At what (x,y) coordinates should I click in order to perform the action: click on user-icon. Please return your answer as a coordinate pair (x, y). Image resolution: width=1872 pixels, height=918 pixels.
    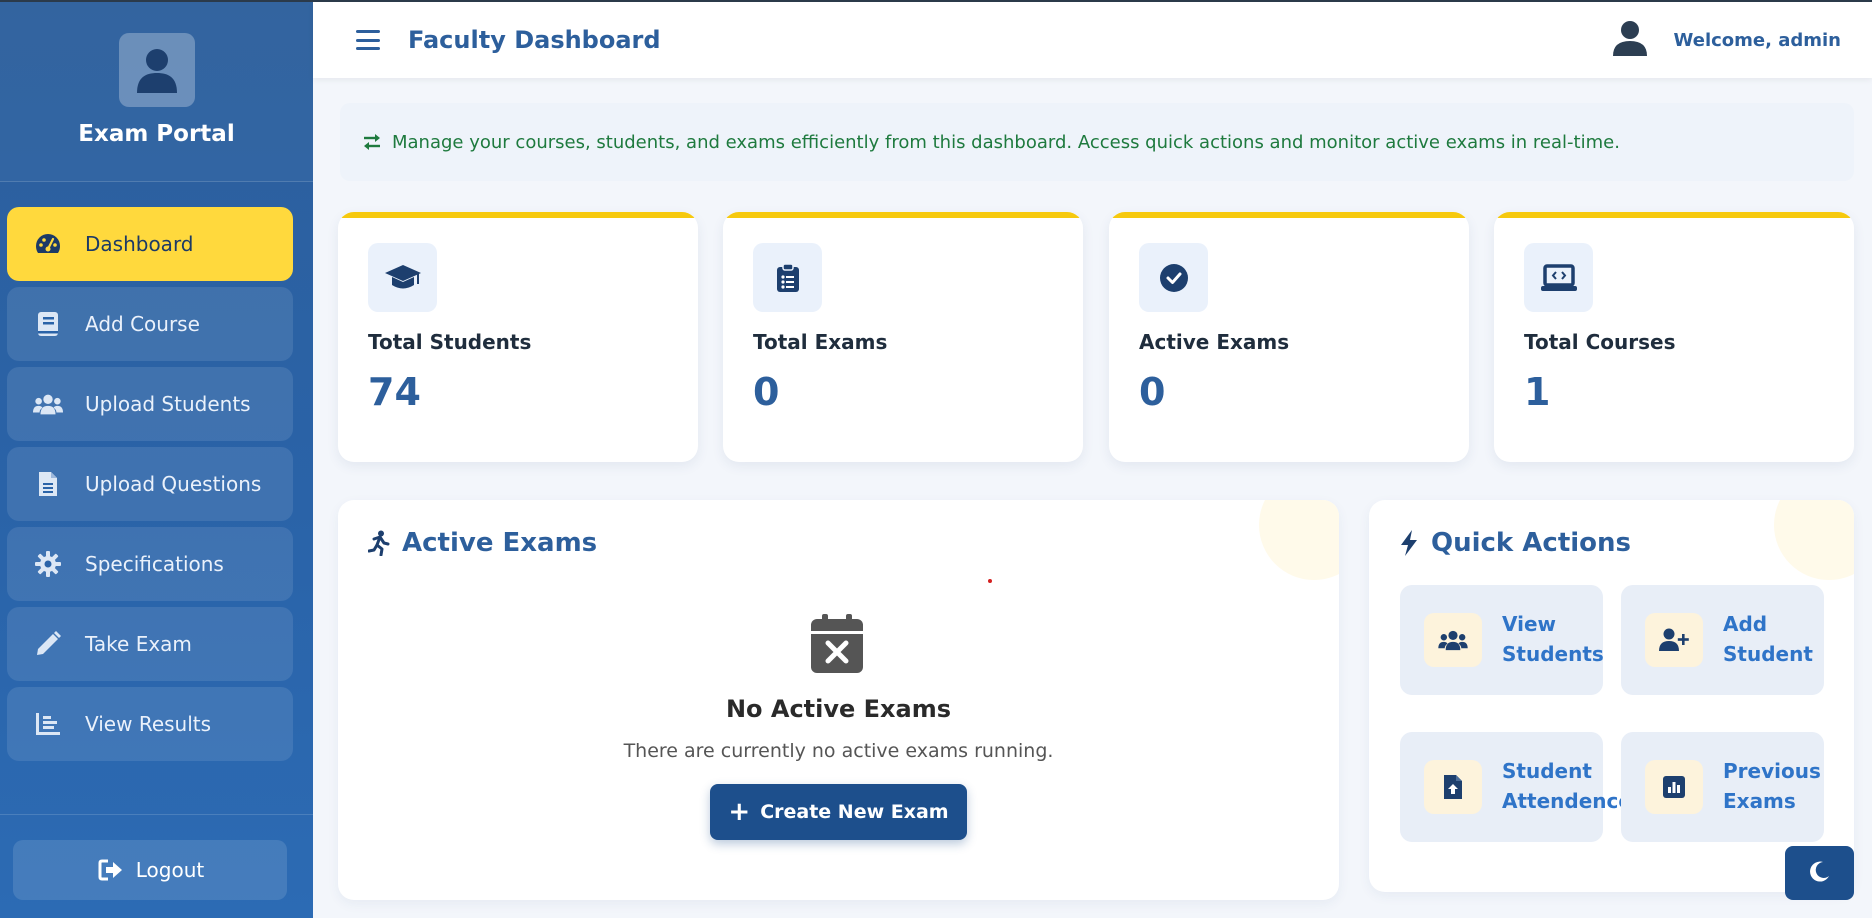
    Looking at the image, I should click on (1630, 40).